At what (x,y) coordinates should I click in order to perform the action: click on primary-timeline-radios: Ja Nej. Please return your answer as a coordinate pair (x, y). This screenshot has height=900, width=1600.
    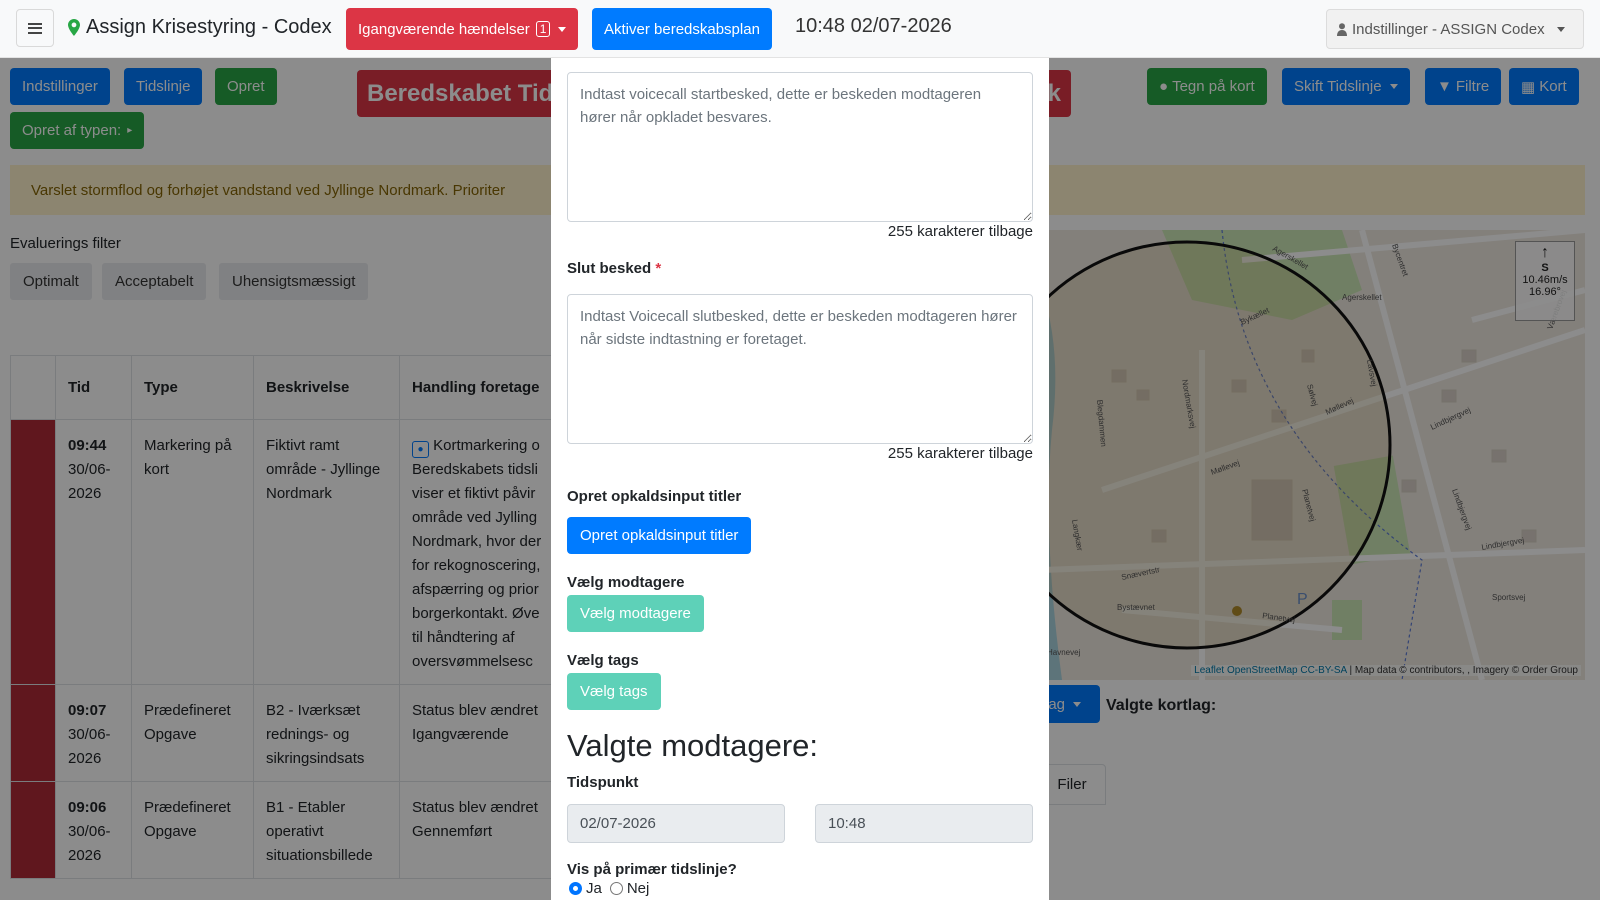
    Looking at the image, I should click on (609, 888).